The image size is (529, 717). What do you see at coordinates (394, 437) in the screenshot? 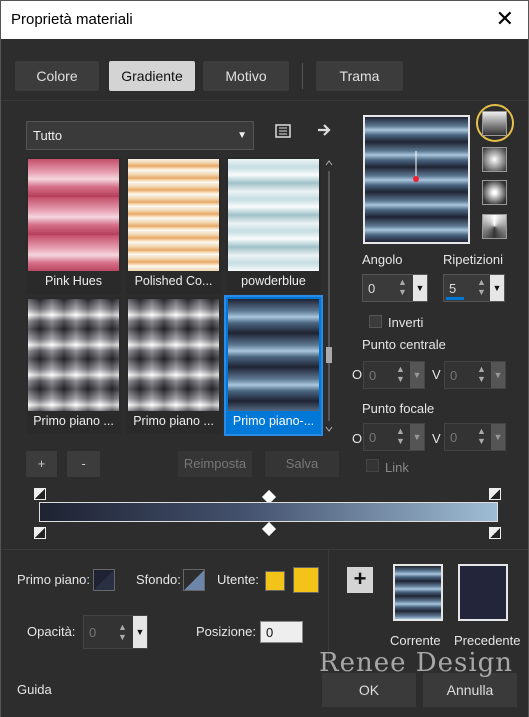
I see `focal-h-stepper: 0 ▲ ▼ ▼` at bounding box center [394, 437].